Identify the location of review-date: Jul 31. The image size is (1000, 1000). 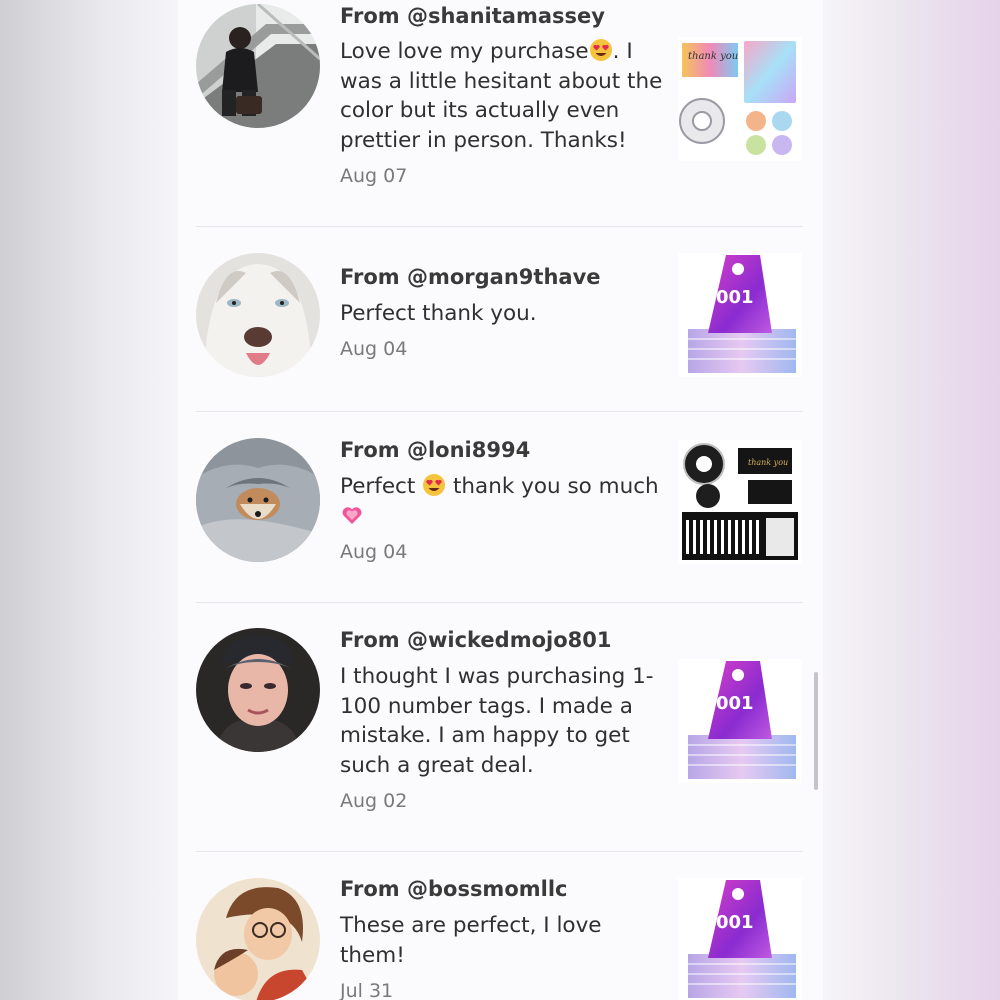
(367, 990).